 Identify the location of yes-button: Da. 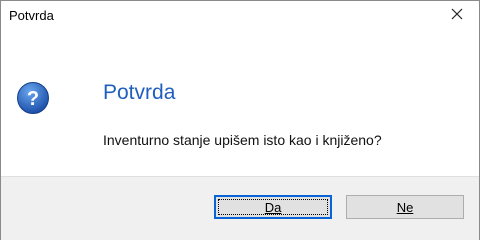
(273, 207).